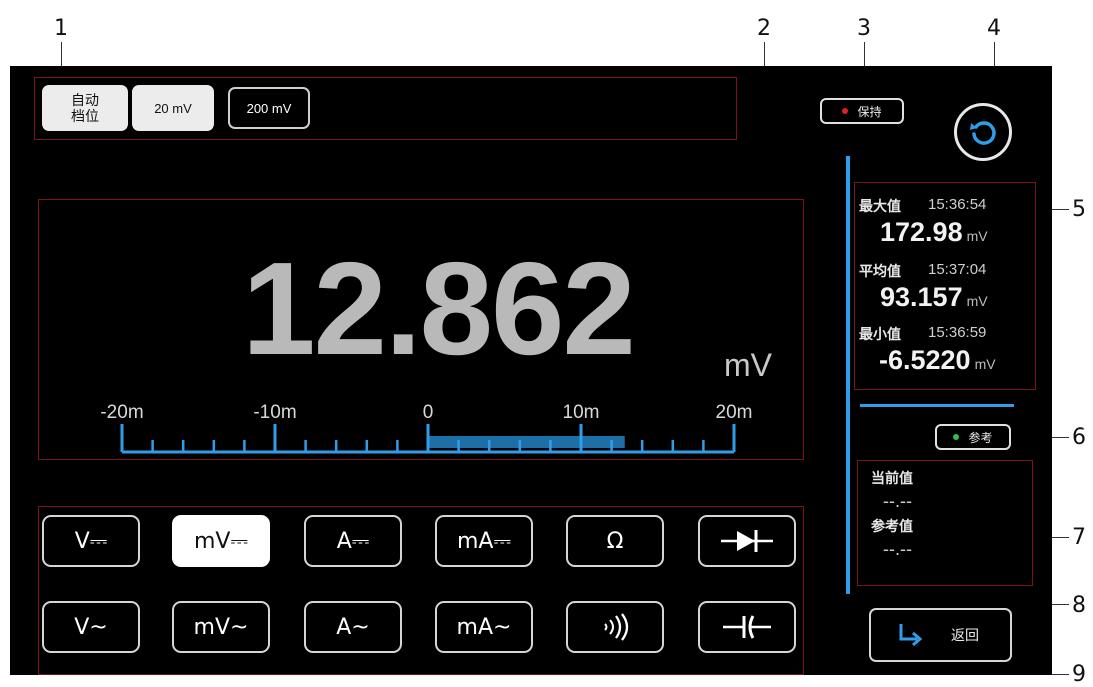 The image size is (1093, 687). What do you see at coordinates (484, 627) in the screenshot?
I see `ac-milliamp-button: mA~` at bounding box center [484, 627].